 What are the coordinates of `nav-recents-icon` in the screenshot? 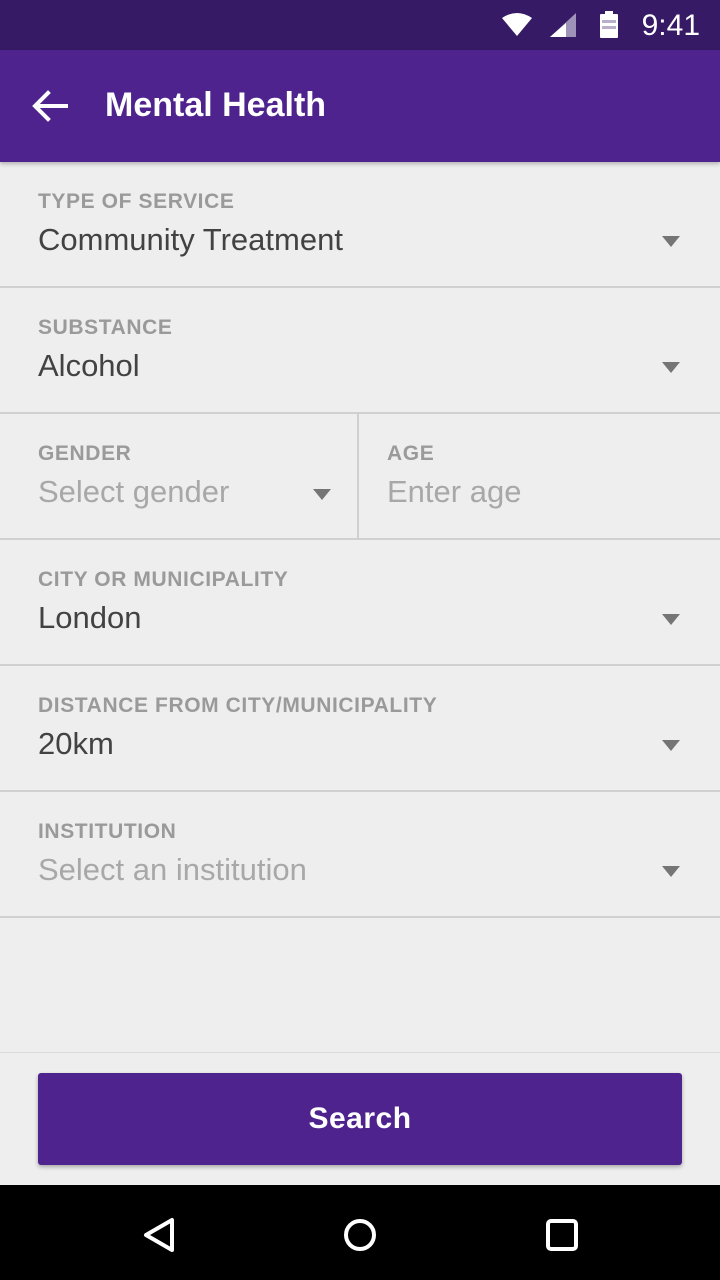 It's located at (562, 1235).